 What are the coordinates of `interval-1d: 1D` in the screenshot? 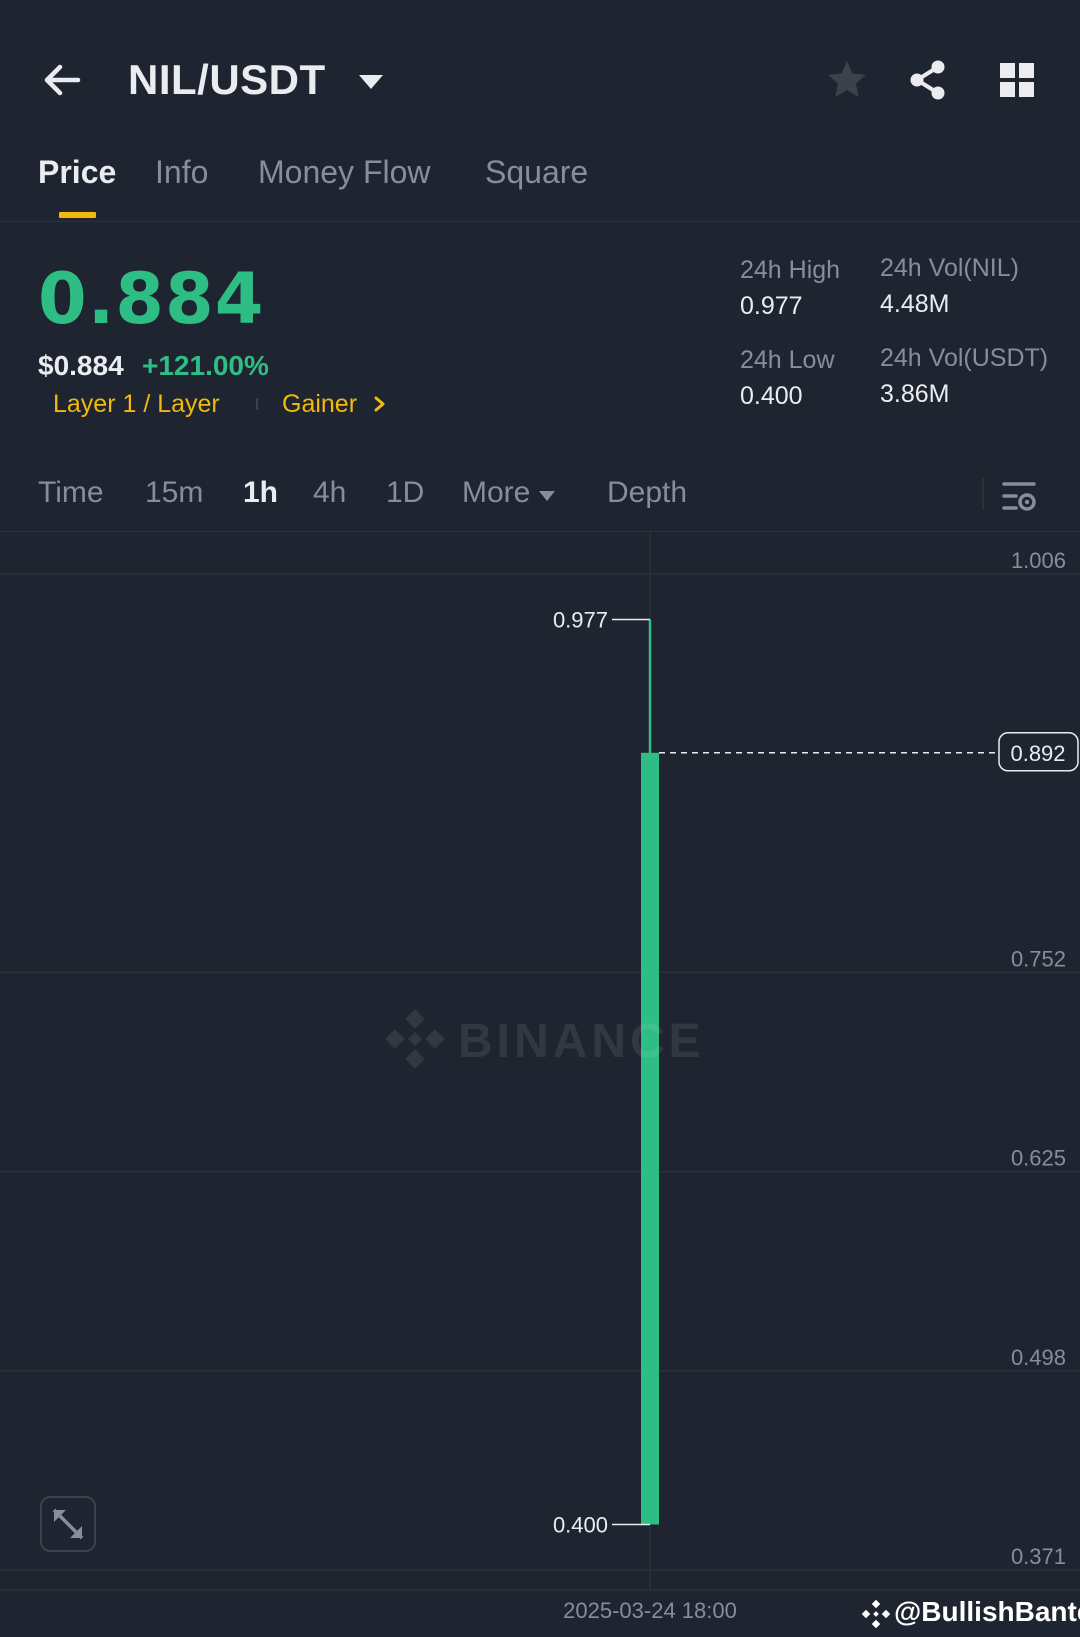 It's located at (405, 493).